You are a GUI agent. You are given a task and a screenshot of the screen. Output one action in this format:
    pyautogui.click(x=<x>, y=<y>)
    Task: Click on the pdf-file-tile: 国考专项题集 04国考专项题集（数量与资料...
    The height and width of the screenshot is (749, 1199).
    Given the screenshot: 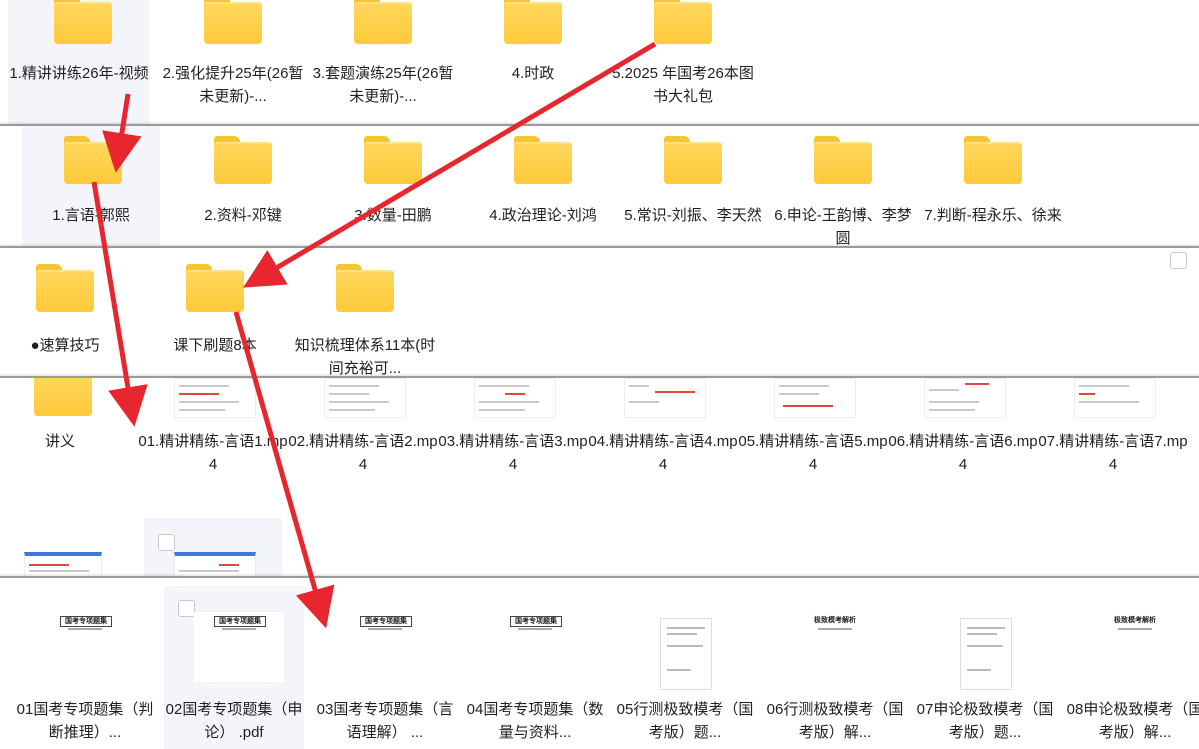 What is the action you would take?
    pyautogui.click(x=535, y=663)
    